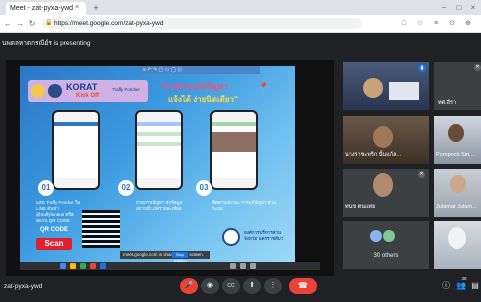  What do you see at coordinates (55, 91) in the screenshot?
I see `org-logo` at bounding box center [55, 91].